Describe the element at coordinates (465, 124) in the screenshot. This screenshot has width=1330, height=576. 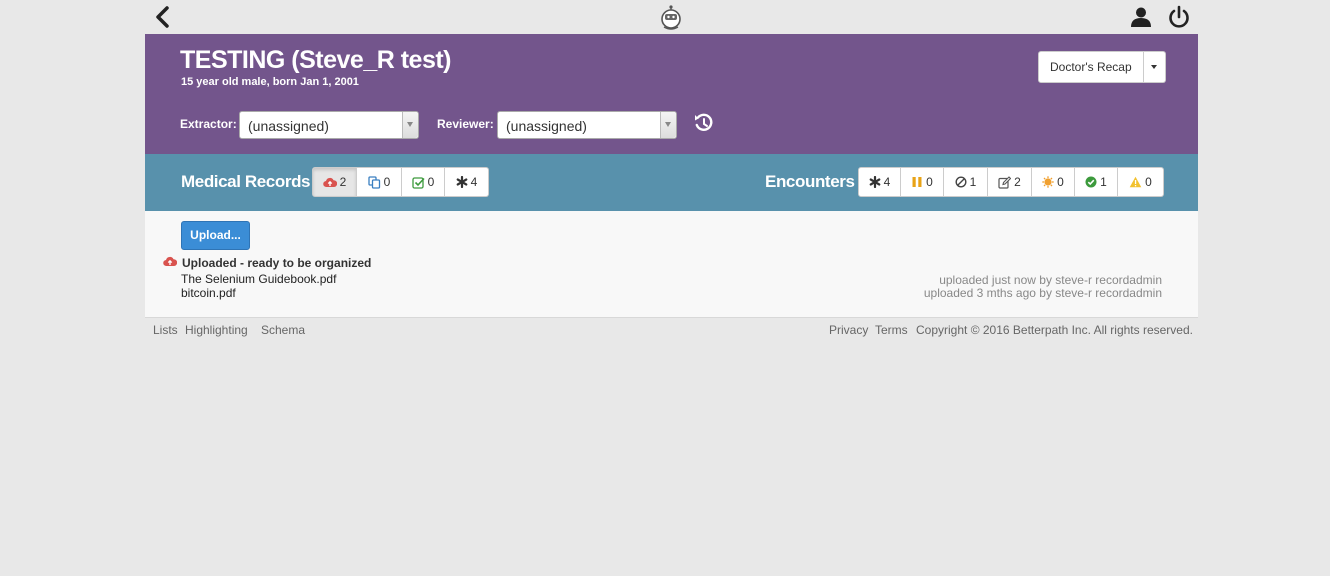
I see `reviewer-label: Reviewer:` at that location.